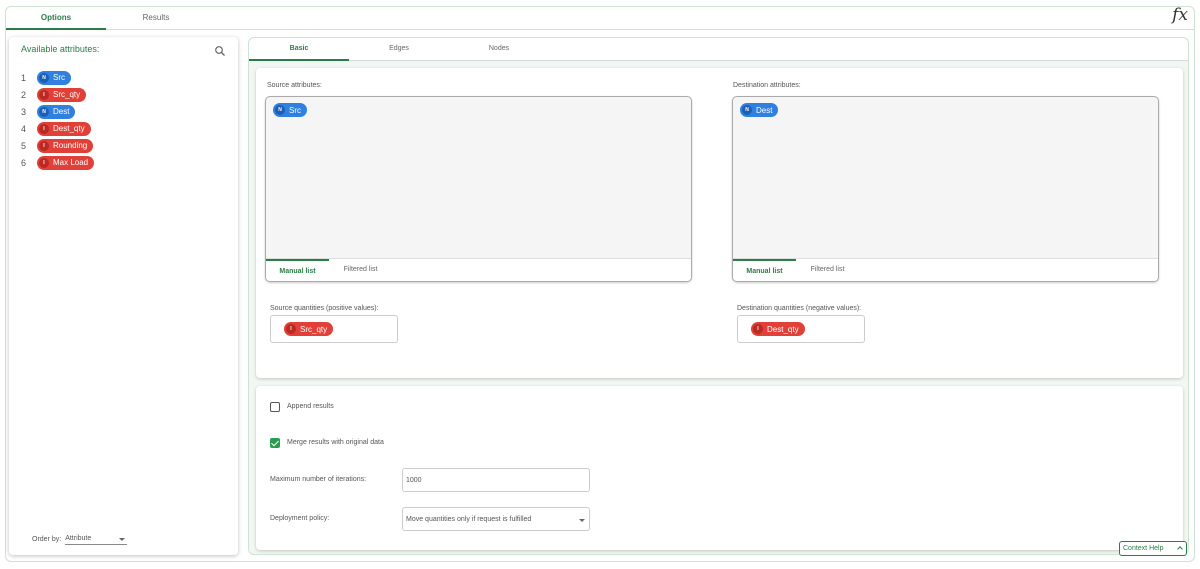 The width and height of the screenshot is (1200, 569). What do you see at coordinates (718, 49) in the screenshot?
I see `sub-tab-bar: Basic Edges Nodes` at bounding box center [718, 49].